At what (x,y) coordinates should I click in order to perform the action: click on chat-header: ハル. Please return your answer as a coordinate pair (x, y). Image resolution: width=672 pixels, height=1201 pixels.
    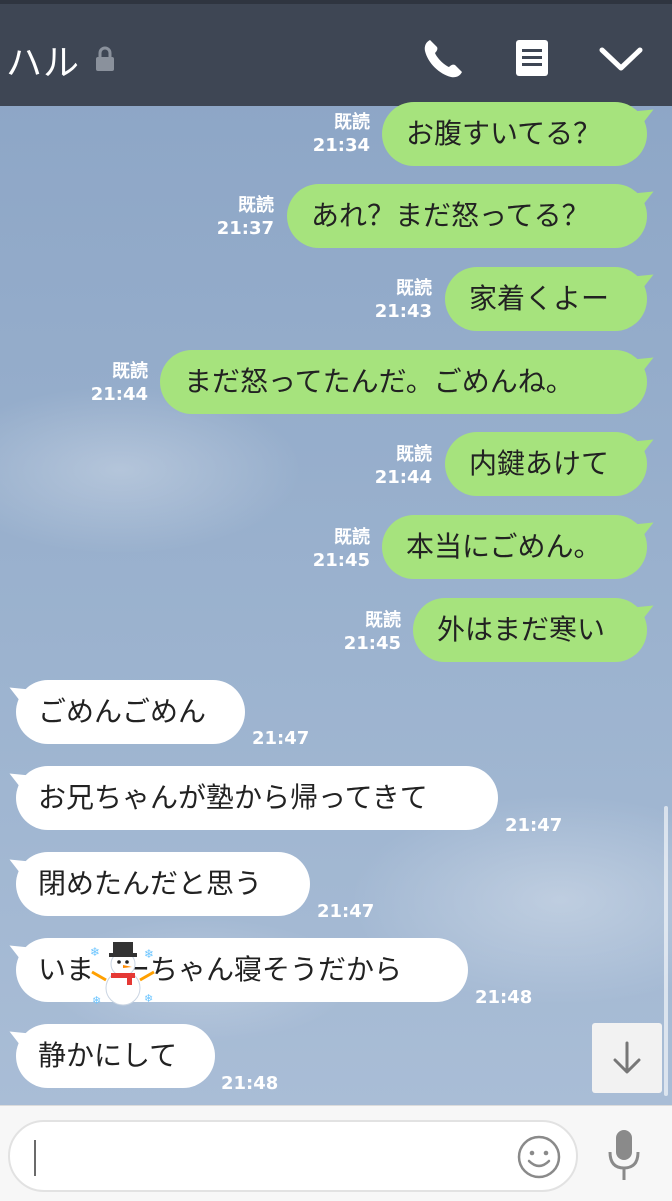
    Looking at the image, I should click on (336, 53).